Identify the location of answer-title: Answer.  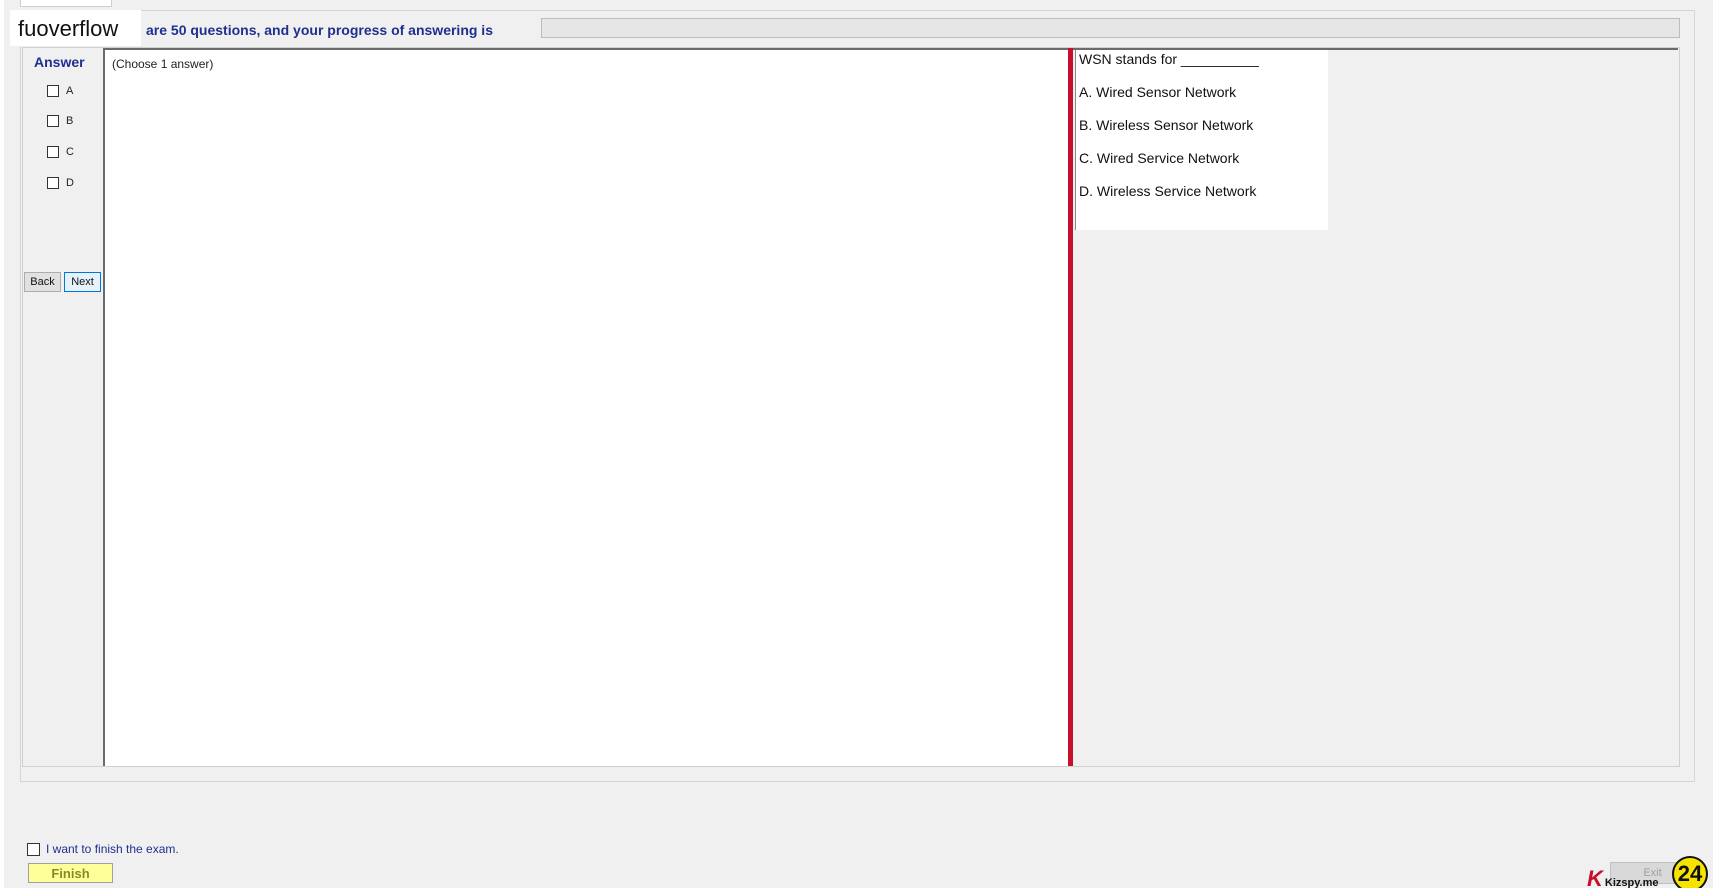
(59, 62).